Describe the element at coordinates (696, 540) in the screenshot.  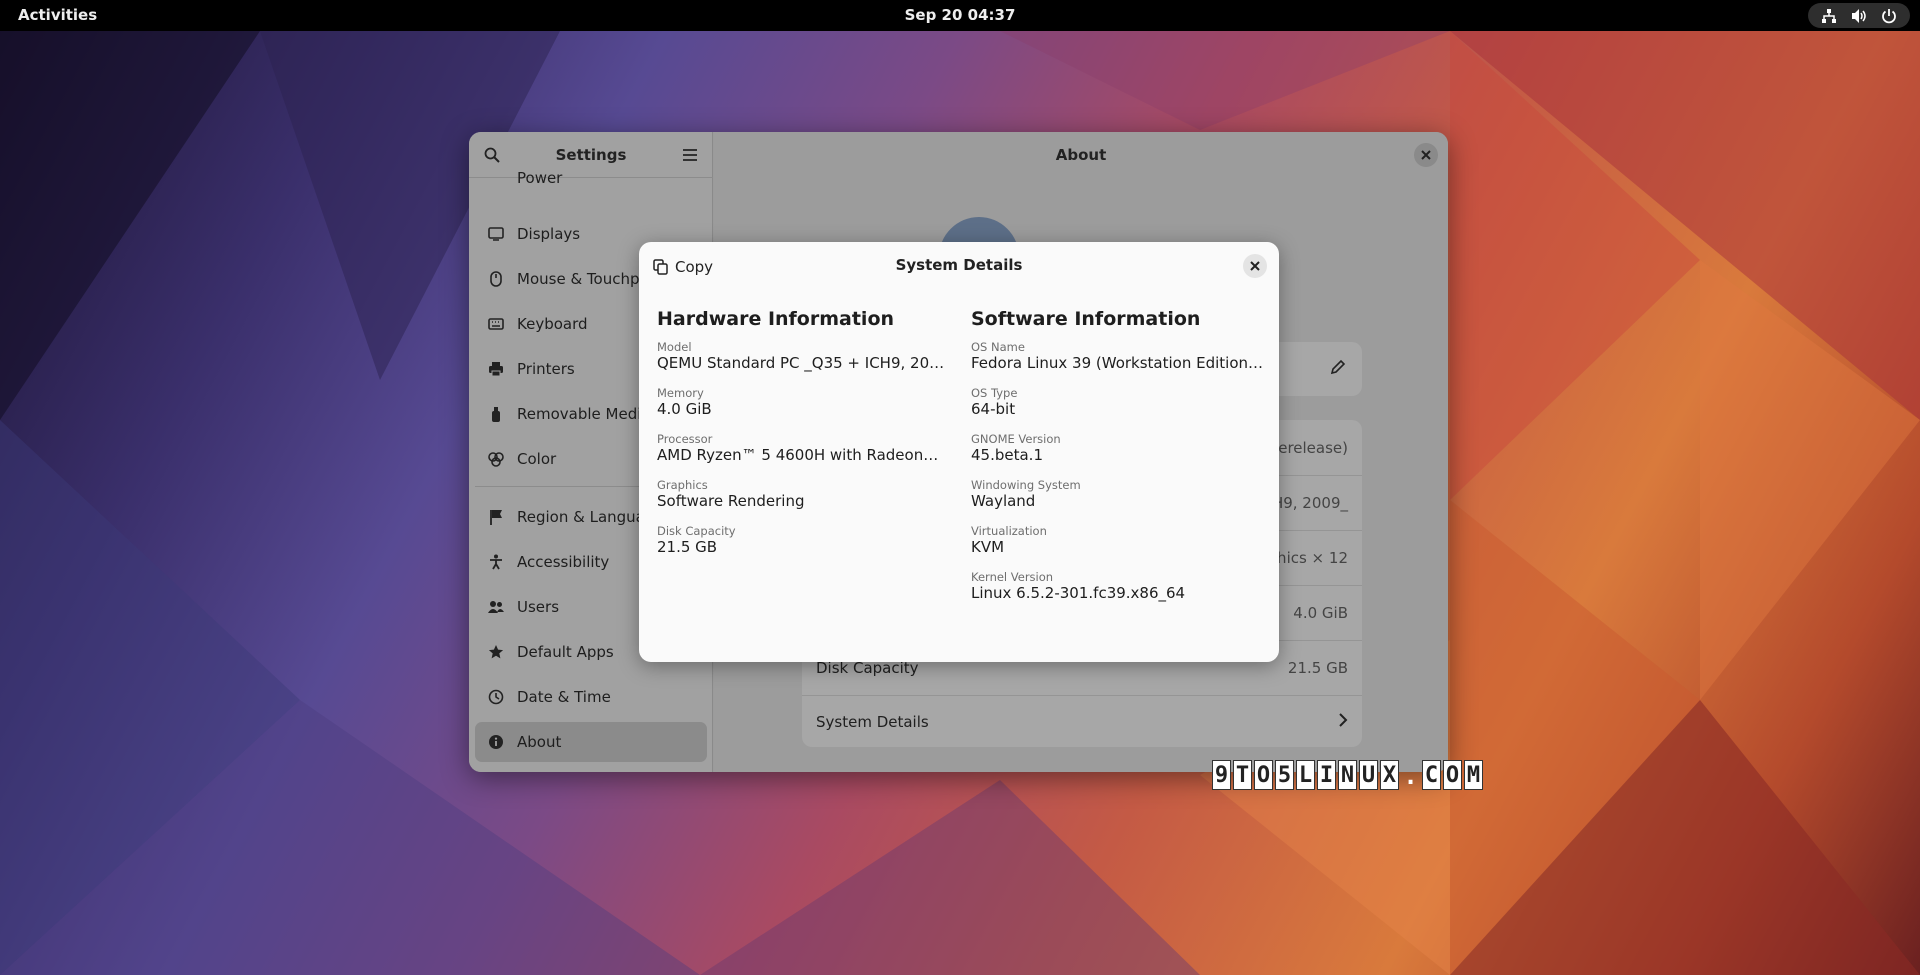
I see `disk-capacity-field: Disk Capacity 21.5 GB` at that location.